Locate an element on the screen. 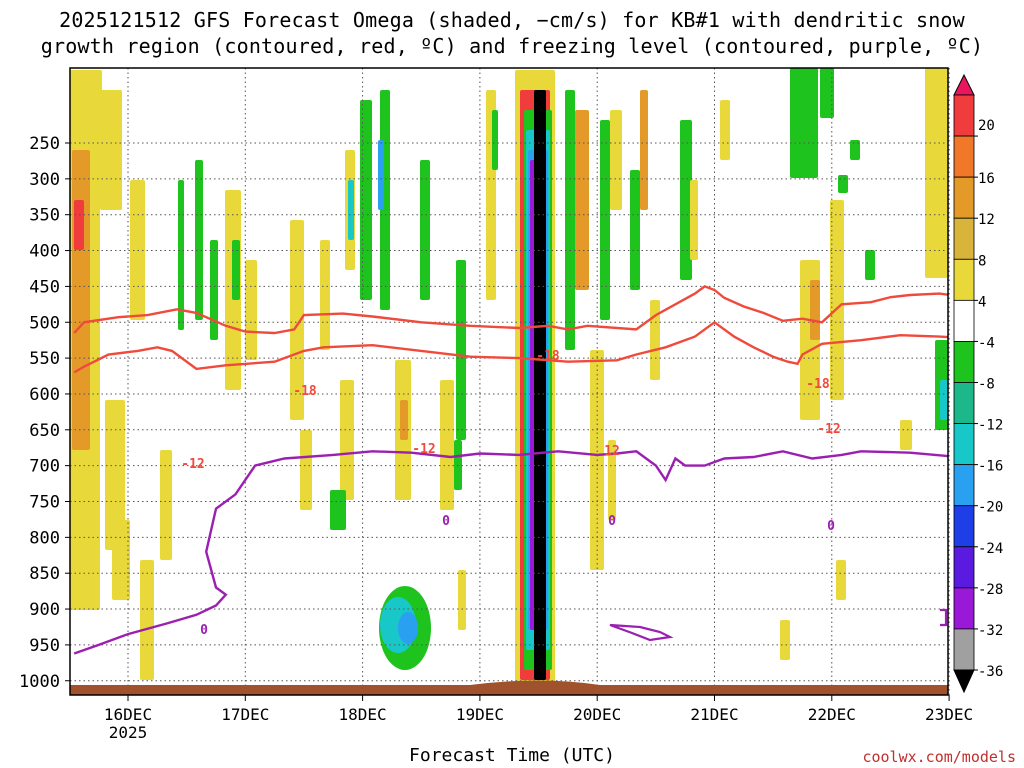 Image resolution: width=1024 pixels, height=768 pixels. freezing-level-loop is located at coordinates (641, 632).